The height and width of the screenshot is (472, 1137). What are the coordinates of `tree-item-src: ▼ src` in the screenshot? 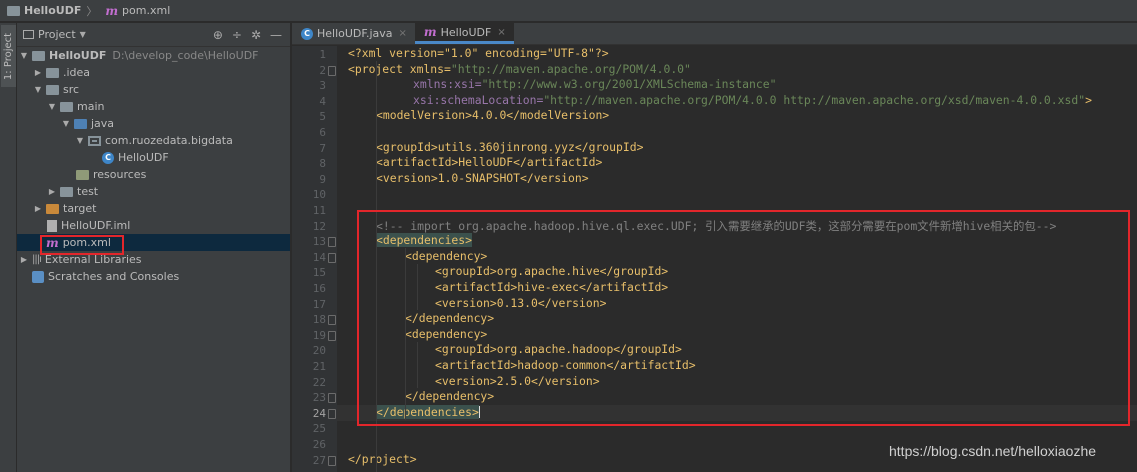 It's located at (153, 89).